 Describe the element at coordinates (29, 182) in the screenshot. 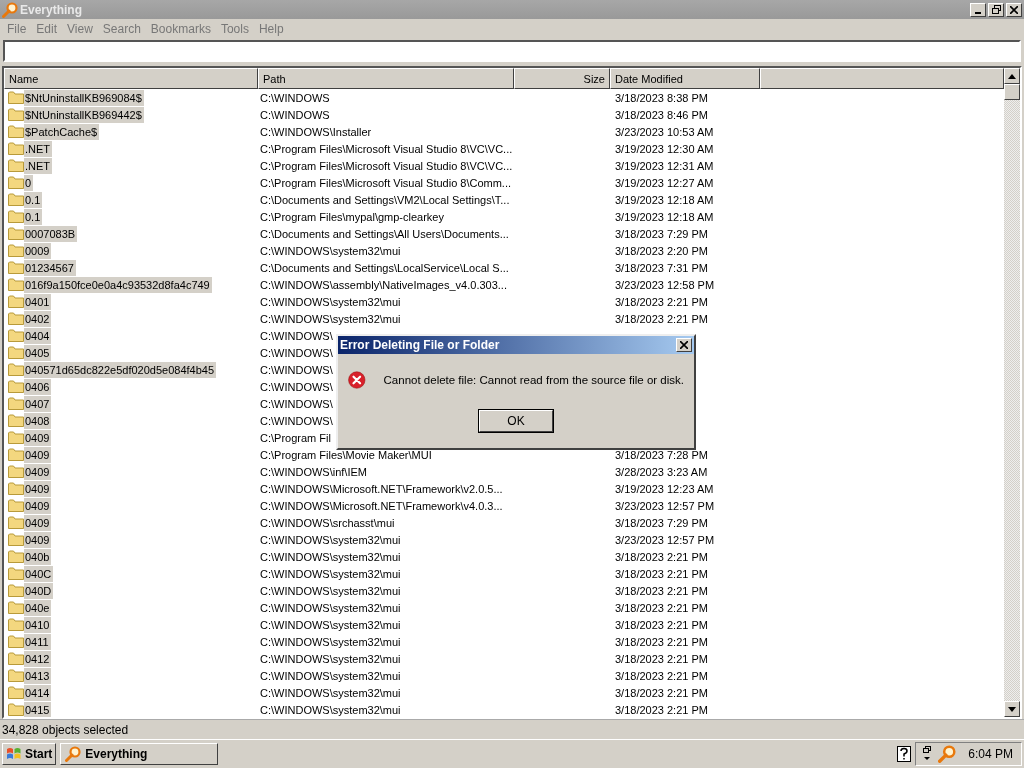

I see `file-name: 0` at that location.